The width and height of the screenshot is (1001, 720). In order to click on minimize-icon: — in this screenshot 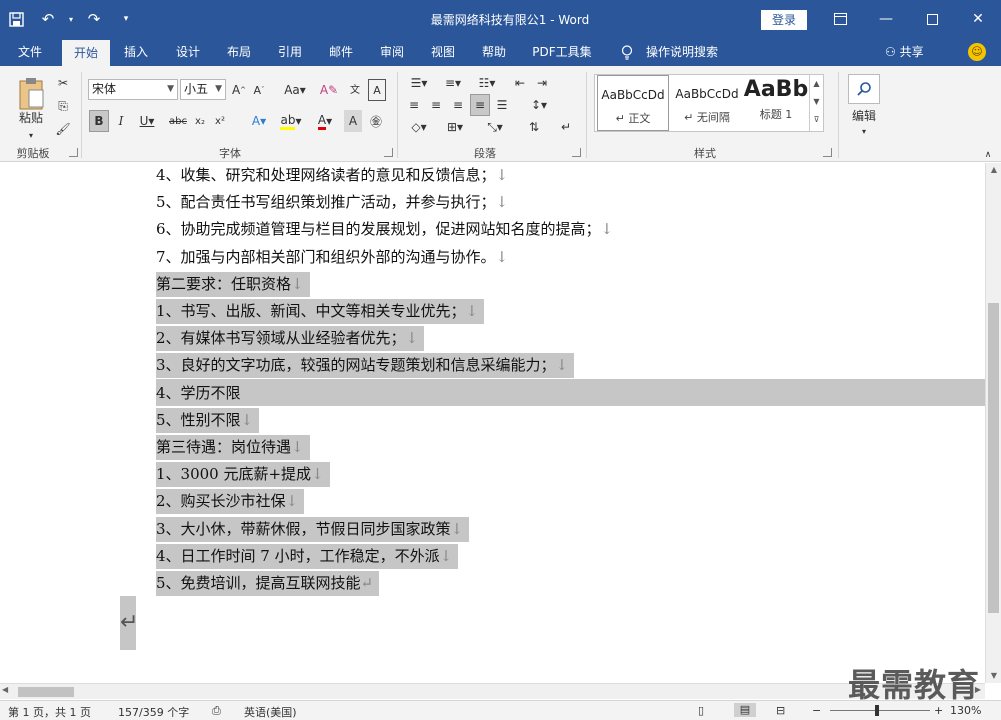, I will do `click(886, 19)`.